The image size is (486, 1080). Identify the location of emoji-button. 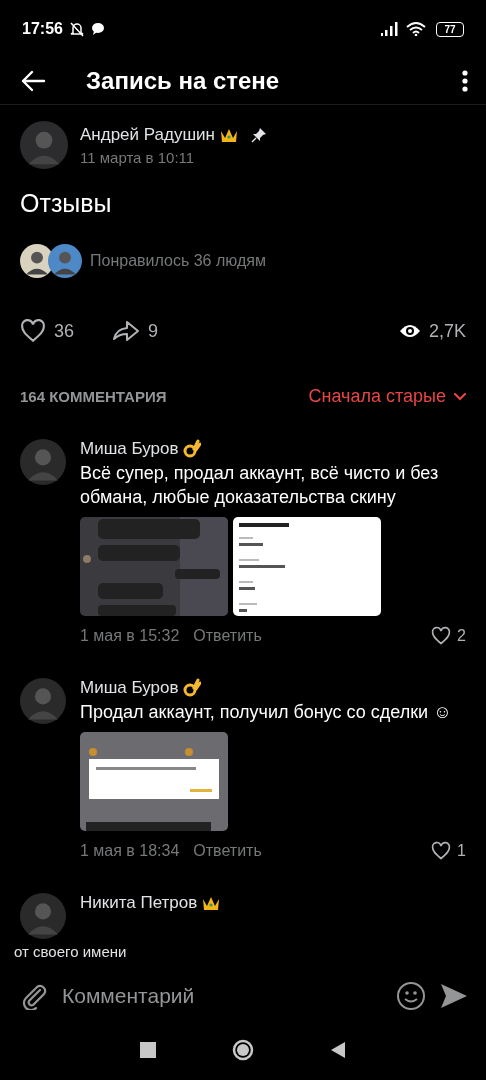
(411, 996).